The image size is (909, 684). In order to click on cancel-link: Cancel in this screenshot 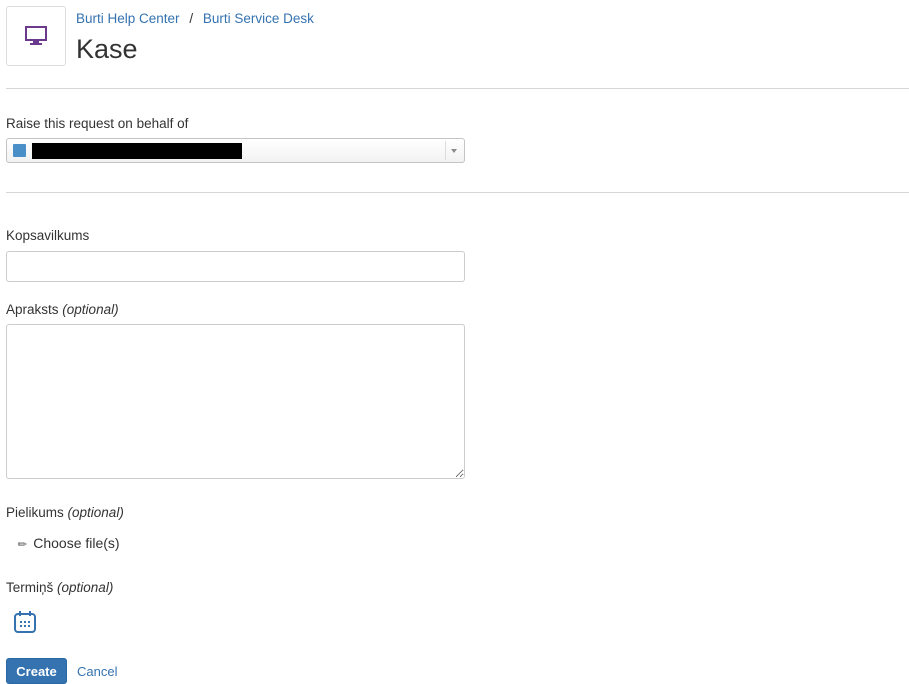, I will do `click(97, 671)`.